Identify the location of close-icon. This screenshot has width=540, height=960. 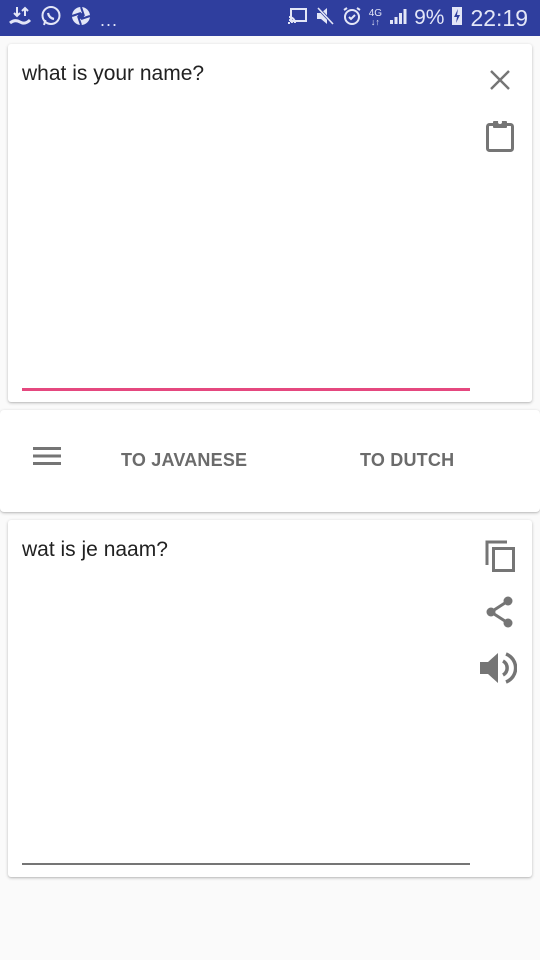
(500, 82).